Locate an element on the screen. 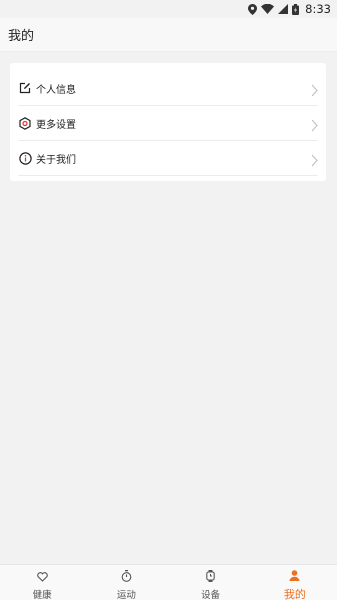 This screenshot has width=337, height=600. tab-mine: 我的 is located at coordinates (295, 582).